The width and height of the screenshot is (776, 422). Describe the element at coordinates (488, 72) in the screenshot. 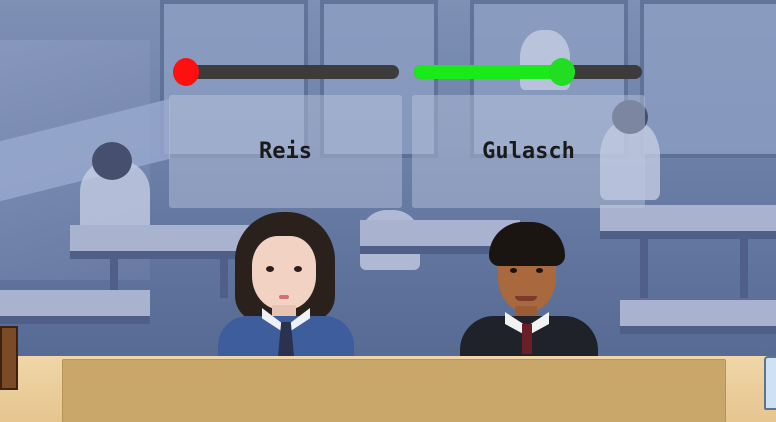

I see `right-meter-fill` at that location.